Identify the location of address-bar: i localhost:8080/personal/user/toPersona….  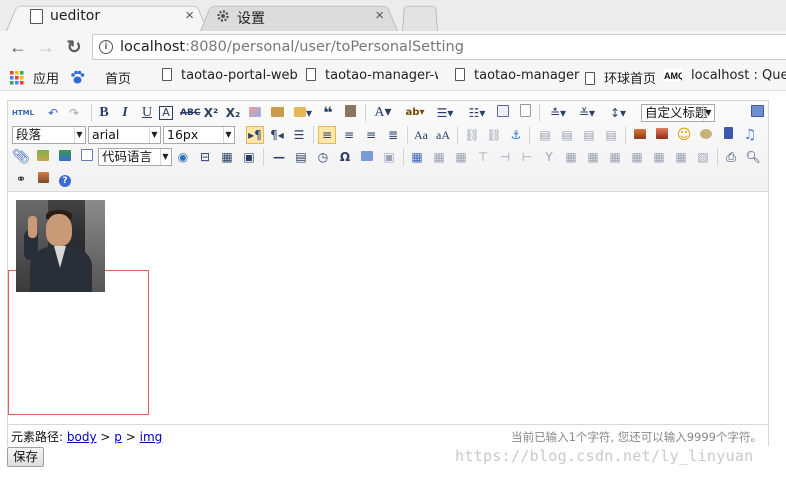
(439, 47).